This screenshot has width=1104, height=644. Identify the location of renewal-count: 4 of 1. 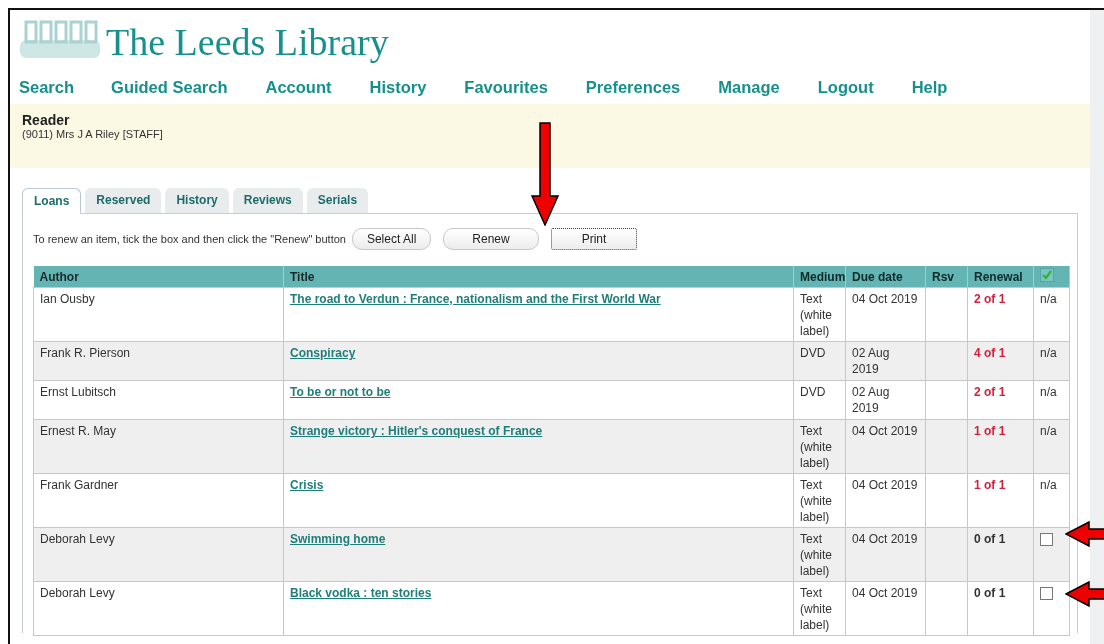
(990, 353).